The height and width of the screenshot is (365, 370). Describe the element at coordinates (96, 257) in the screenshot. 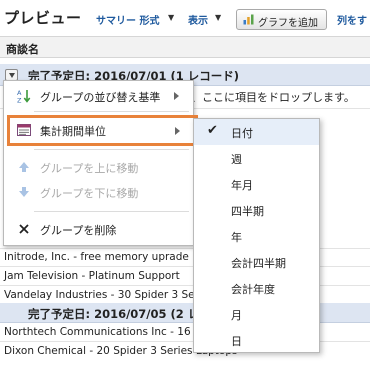

I see `table-row: Initrode, Inc. - free memory uprade` at that location.